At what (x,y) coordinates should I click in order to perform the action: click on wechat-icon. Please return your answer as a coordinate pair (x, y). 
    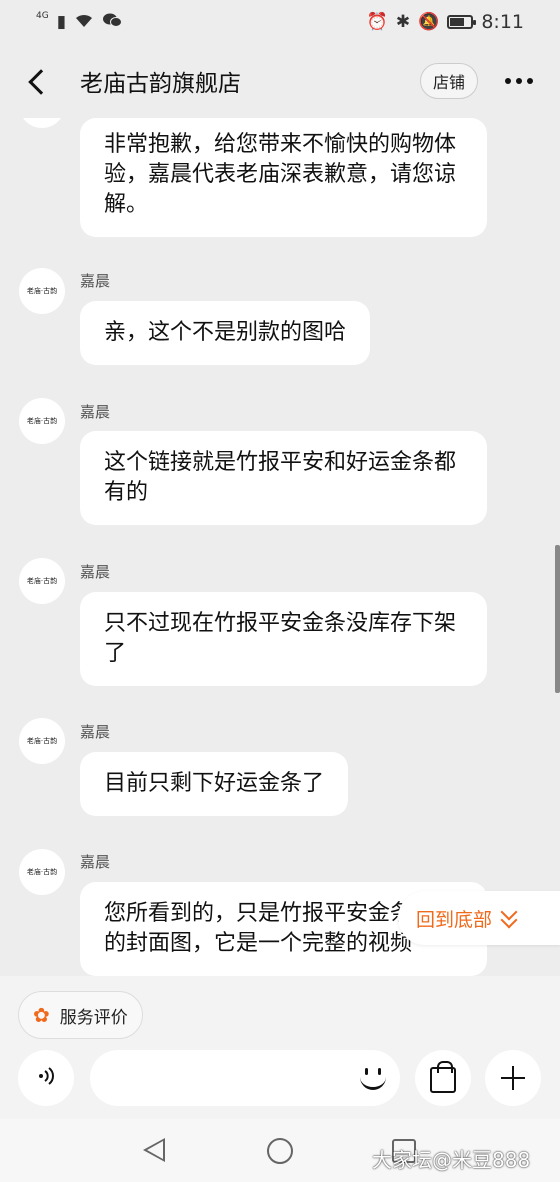
    Looking at the image, I should click on (112, 22).